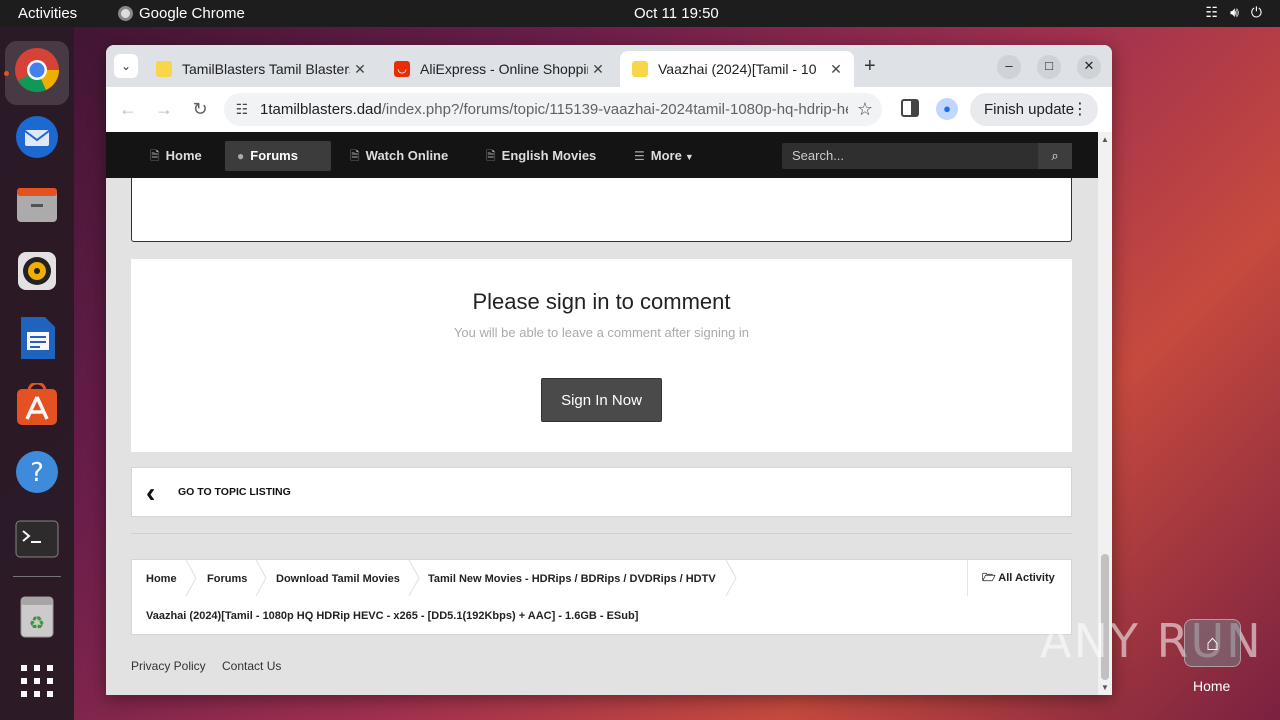 The width and height of the screenshot is (1280, 720). I want to click on kebab-menu-icon: ⋮, so click(1080, 109).